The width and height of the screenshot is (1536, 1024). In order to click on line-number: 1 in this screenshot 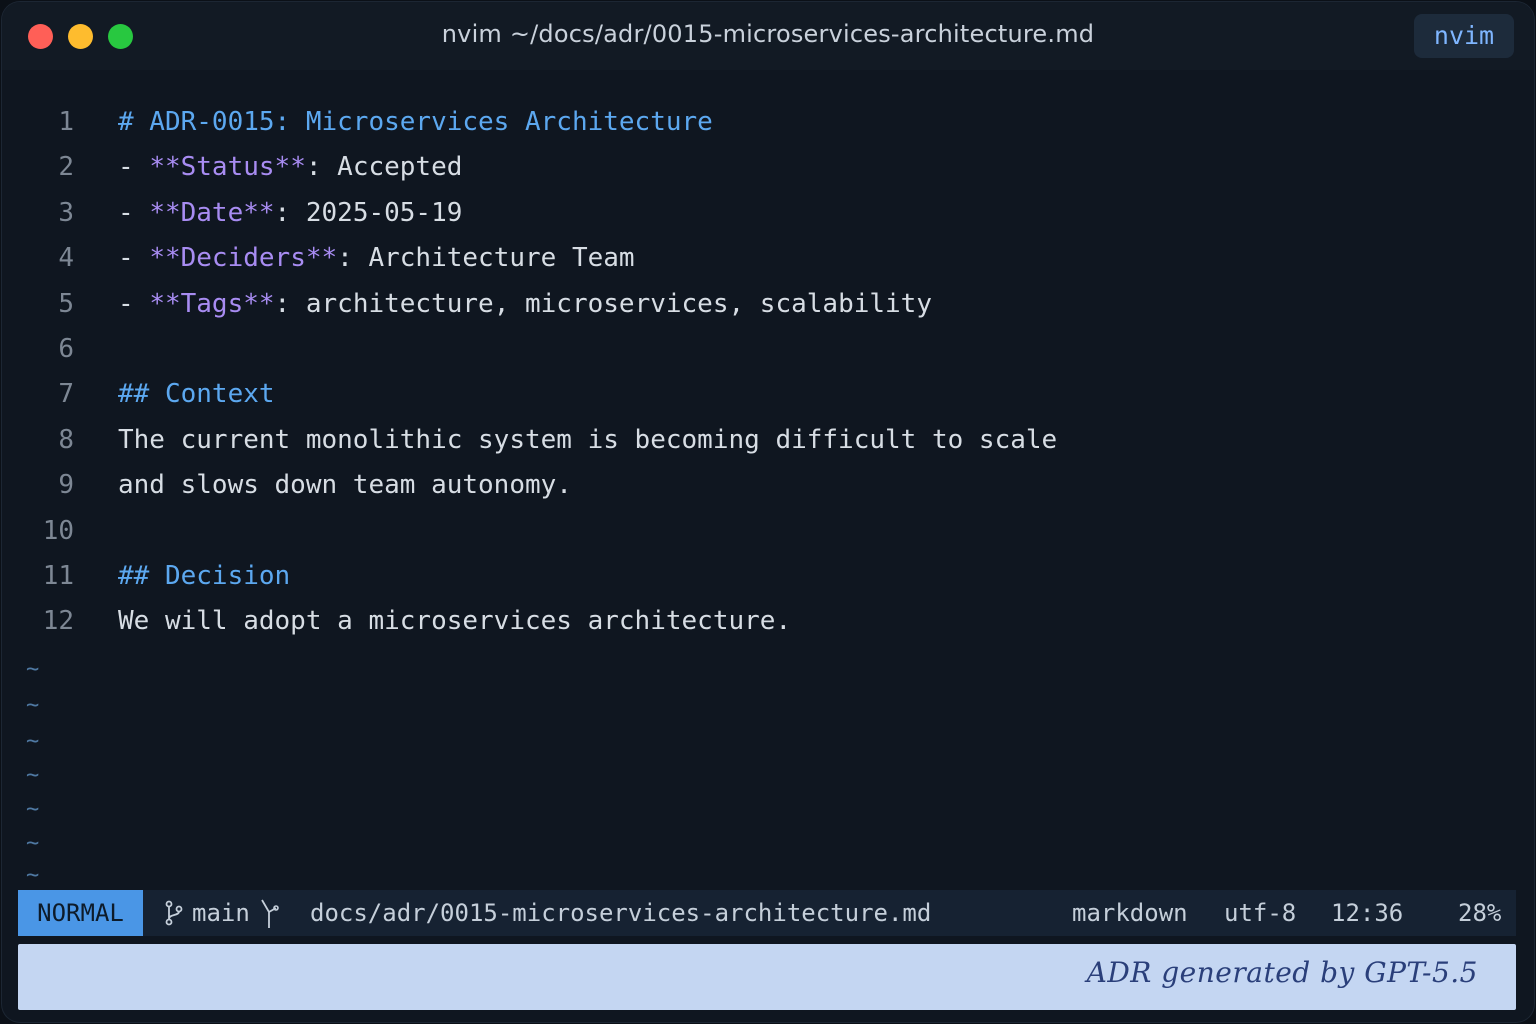, I will do `click(66, 122)`.